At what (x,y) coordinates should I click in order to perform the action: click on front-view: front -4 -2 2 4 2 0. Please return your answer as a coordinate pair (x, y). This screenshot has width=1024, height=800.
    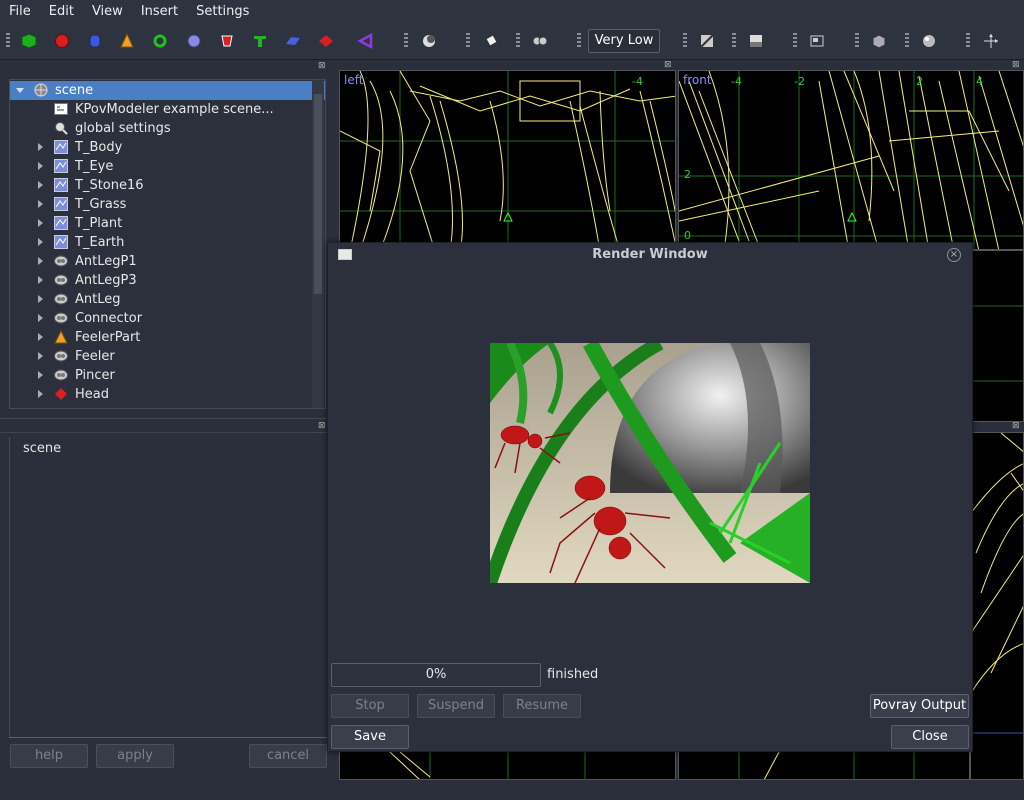
    Looking at the image, I should click on (851, 160).